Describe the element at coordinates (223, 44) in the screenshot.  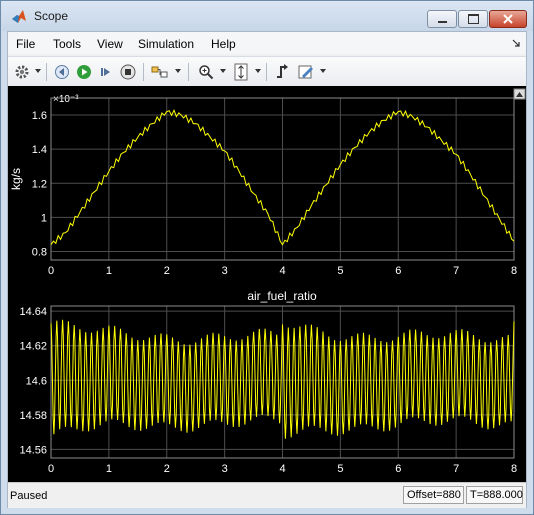
I see `menu-help: Help` at that location.